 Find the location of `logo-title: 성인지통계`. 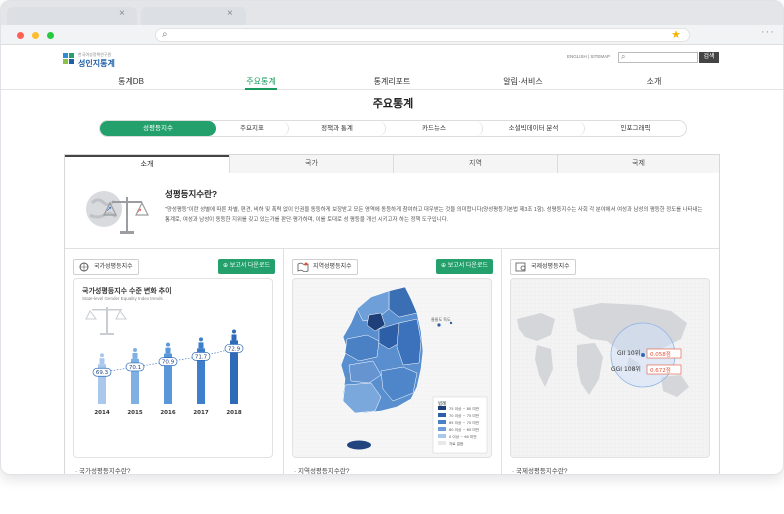

logo-title: 성인지통계 is located at coordinates (96, 63).